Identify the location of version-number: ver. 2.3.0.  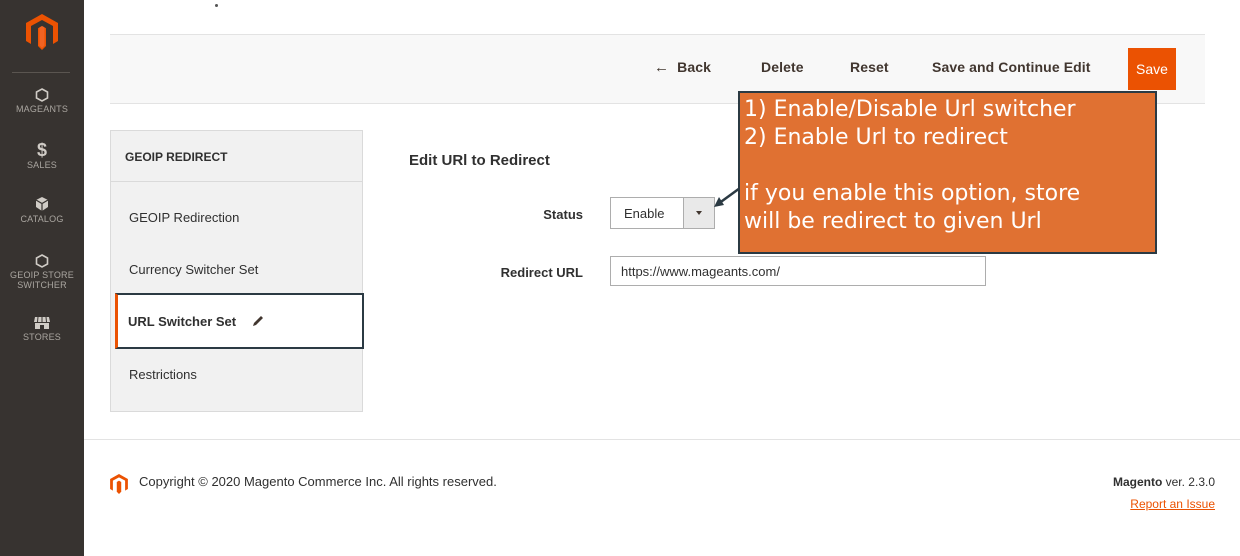
(1188, 482).